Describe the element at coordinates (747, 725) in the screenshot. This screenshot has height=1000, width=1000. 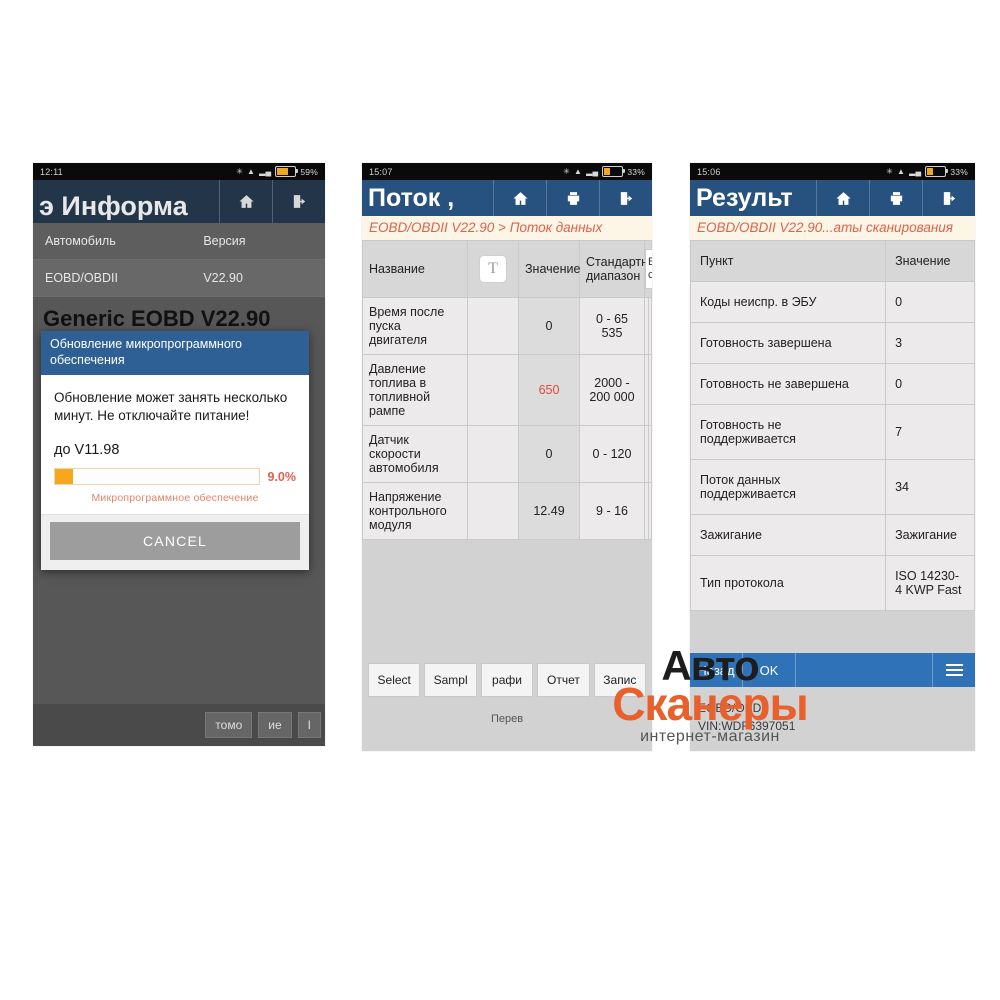
I see `footer-vin: VIN:WDF6397051` at that location.